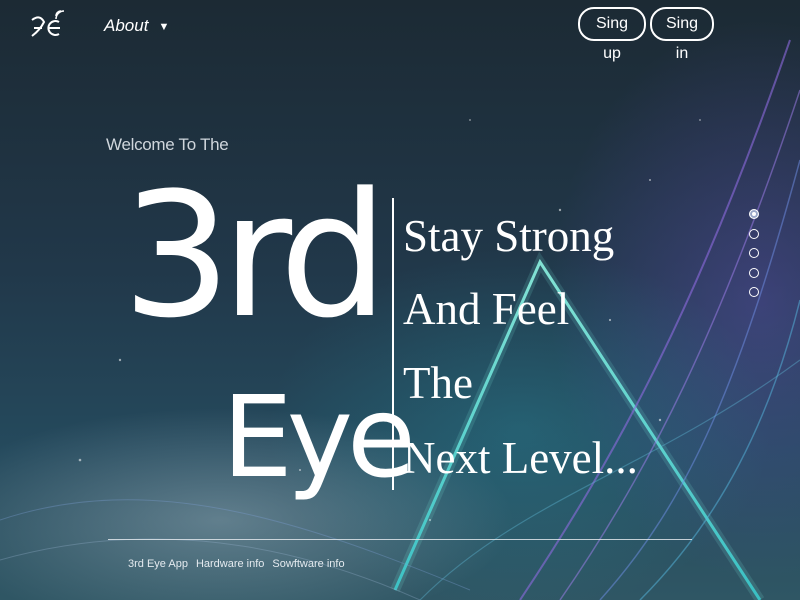  I want to click on carousel-indicators, so click(756, 258).